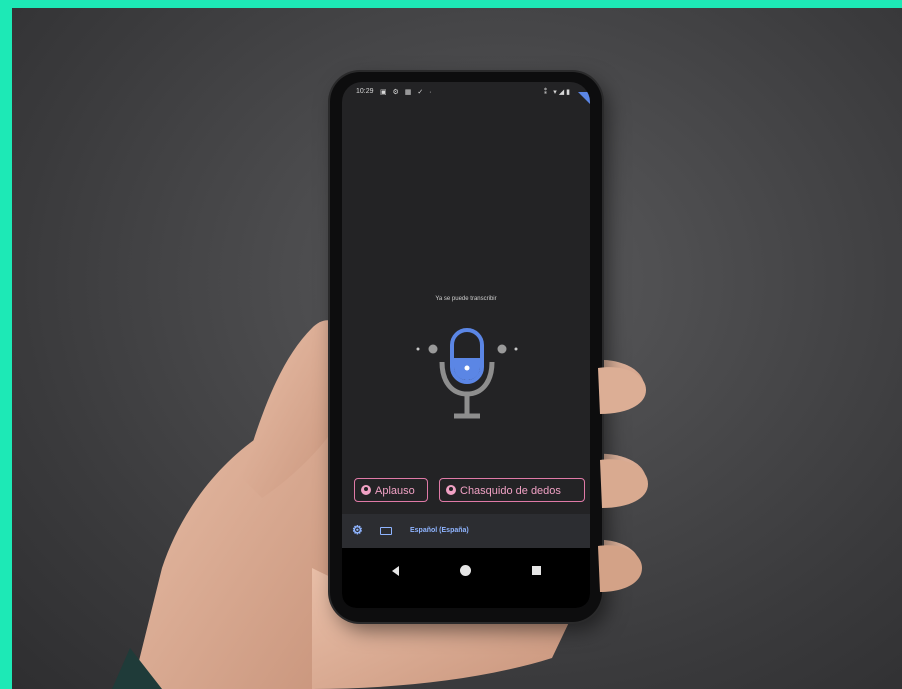 Image resolution: width=902 pixels, height=689 pixels. I want to click on chip-label: Chasquido de dedos, so click(510, 491).